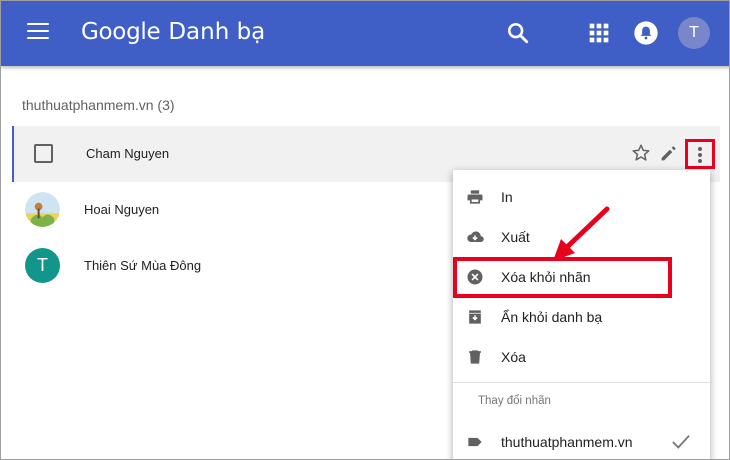 The width and height of the screenshot is (730, 460). What do you see at coordinates (646, 33) in the screenshot?
I see `notifications-icon` at bounding box center [646, 33].